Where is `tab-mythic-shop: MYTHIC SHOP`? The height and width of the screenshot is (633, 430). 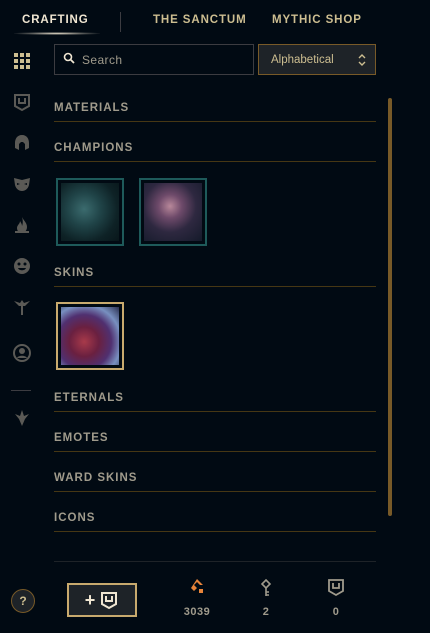 tab-mythic-shop: MYTHIC SHOP is located at coordinates (317, 20).